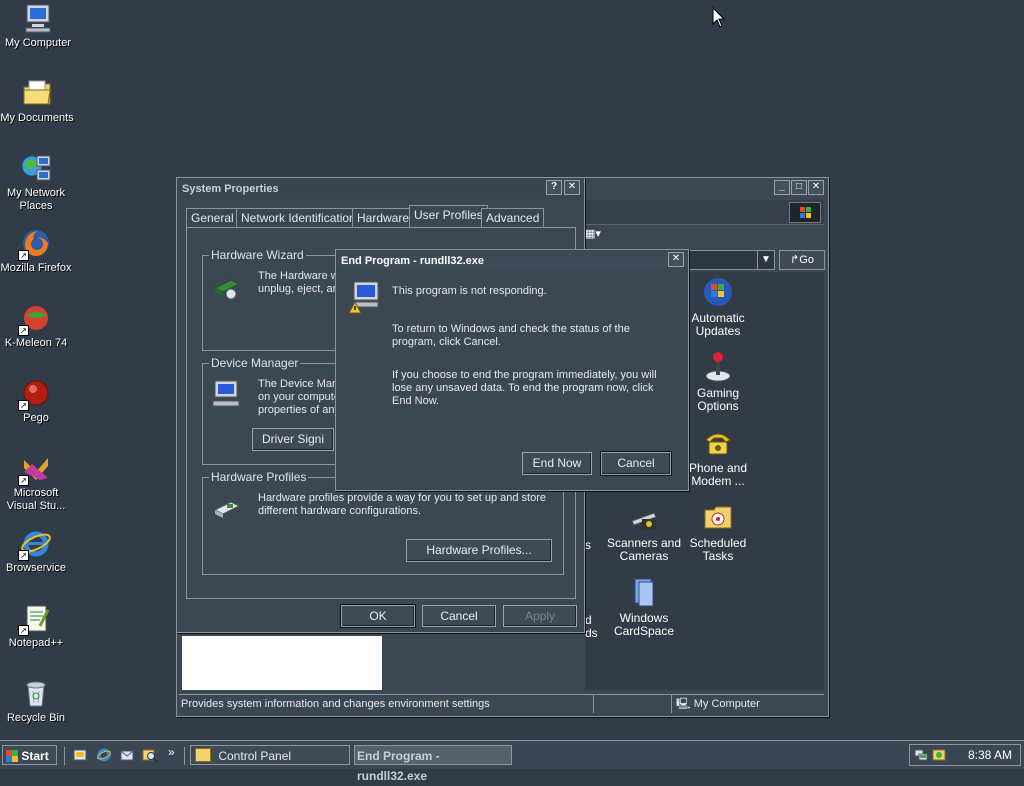  Describe the element at coordinates (513, 217) in the screenshot. I see `tab-advanced: Advanced` at that location.